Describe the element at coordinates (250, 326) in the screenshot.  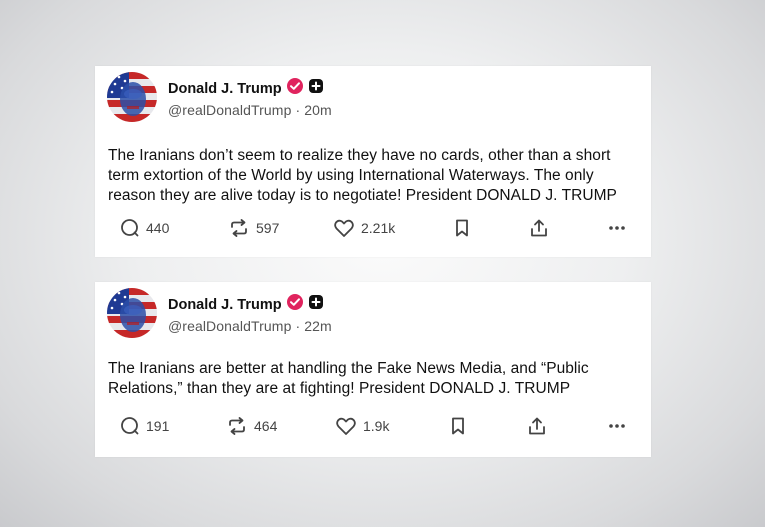
I see `handle-and-time: @realDonaldTrump · 22m` at that location.